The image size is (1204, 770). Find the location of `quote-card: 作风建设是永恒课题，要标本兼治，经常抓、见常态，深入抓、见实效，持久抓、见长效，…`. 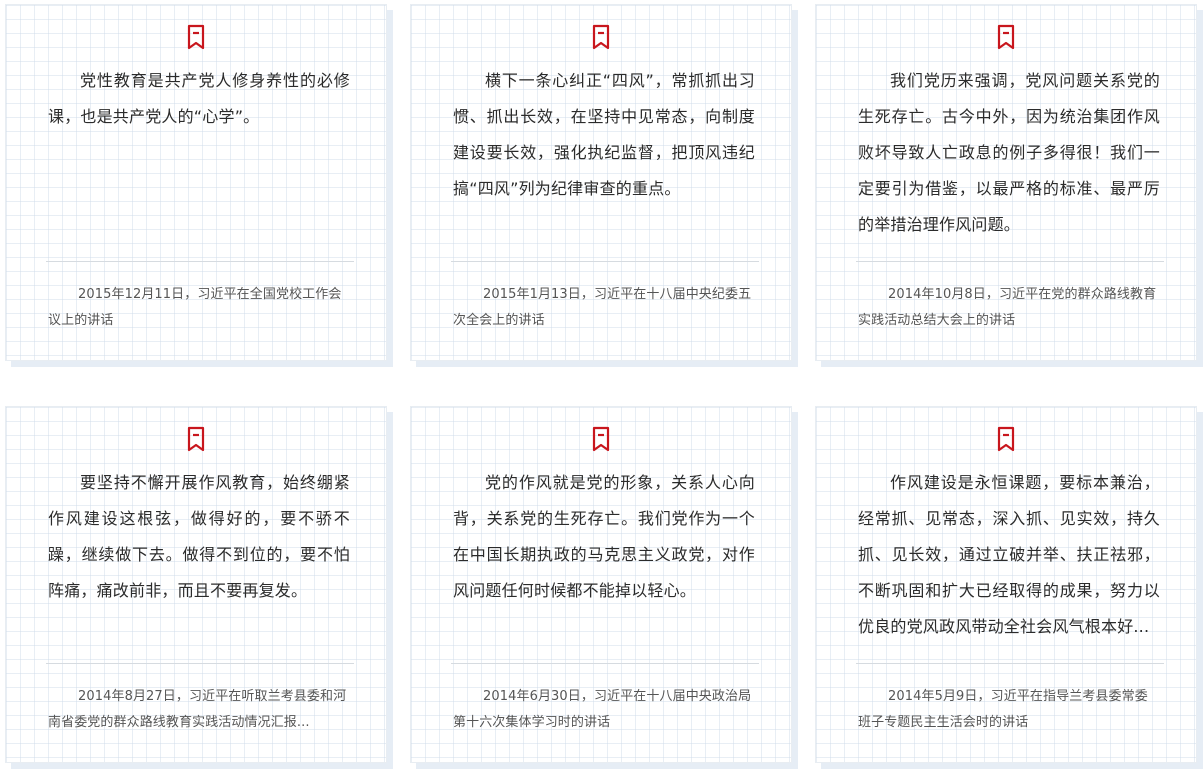

quote-card: 作风建设是永恒课题，要标本兼治，经常抓、见常态，深入抓、见实效，持久抓、见长效，… is located at coordinates (1006, 584).